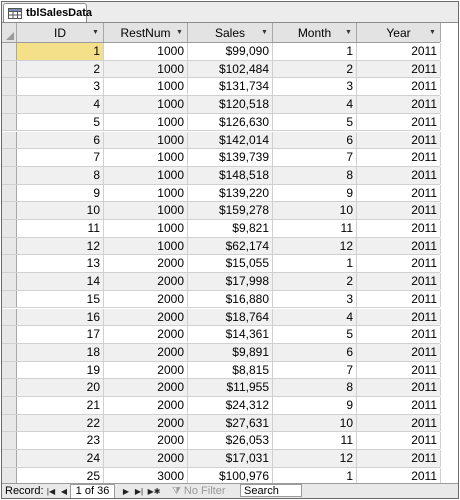 The height and width of the screenshot is (500, 460). Describe the element at coordinates (230, 246) in the screenshot. I see `cell-sales: $62,174` at that location.